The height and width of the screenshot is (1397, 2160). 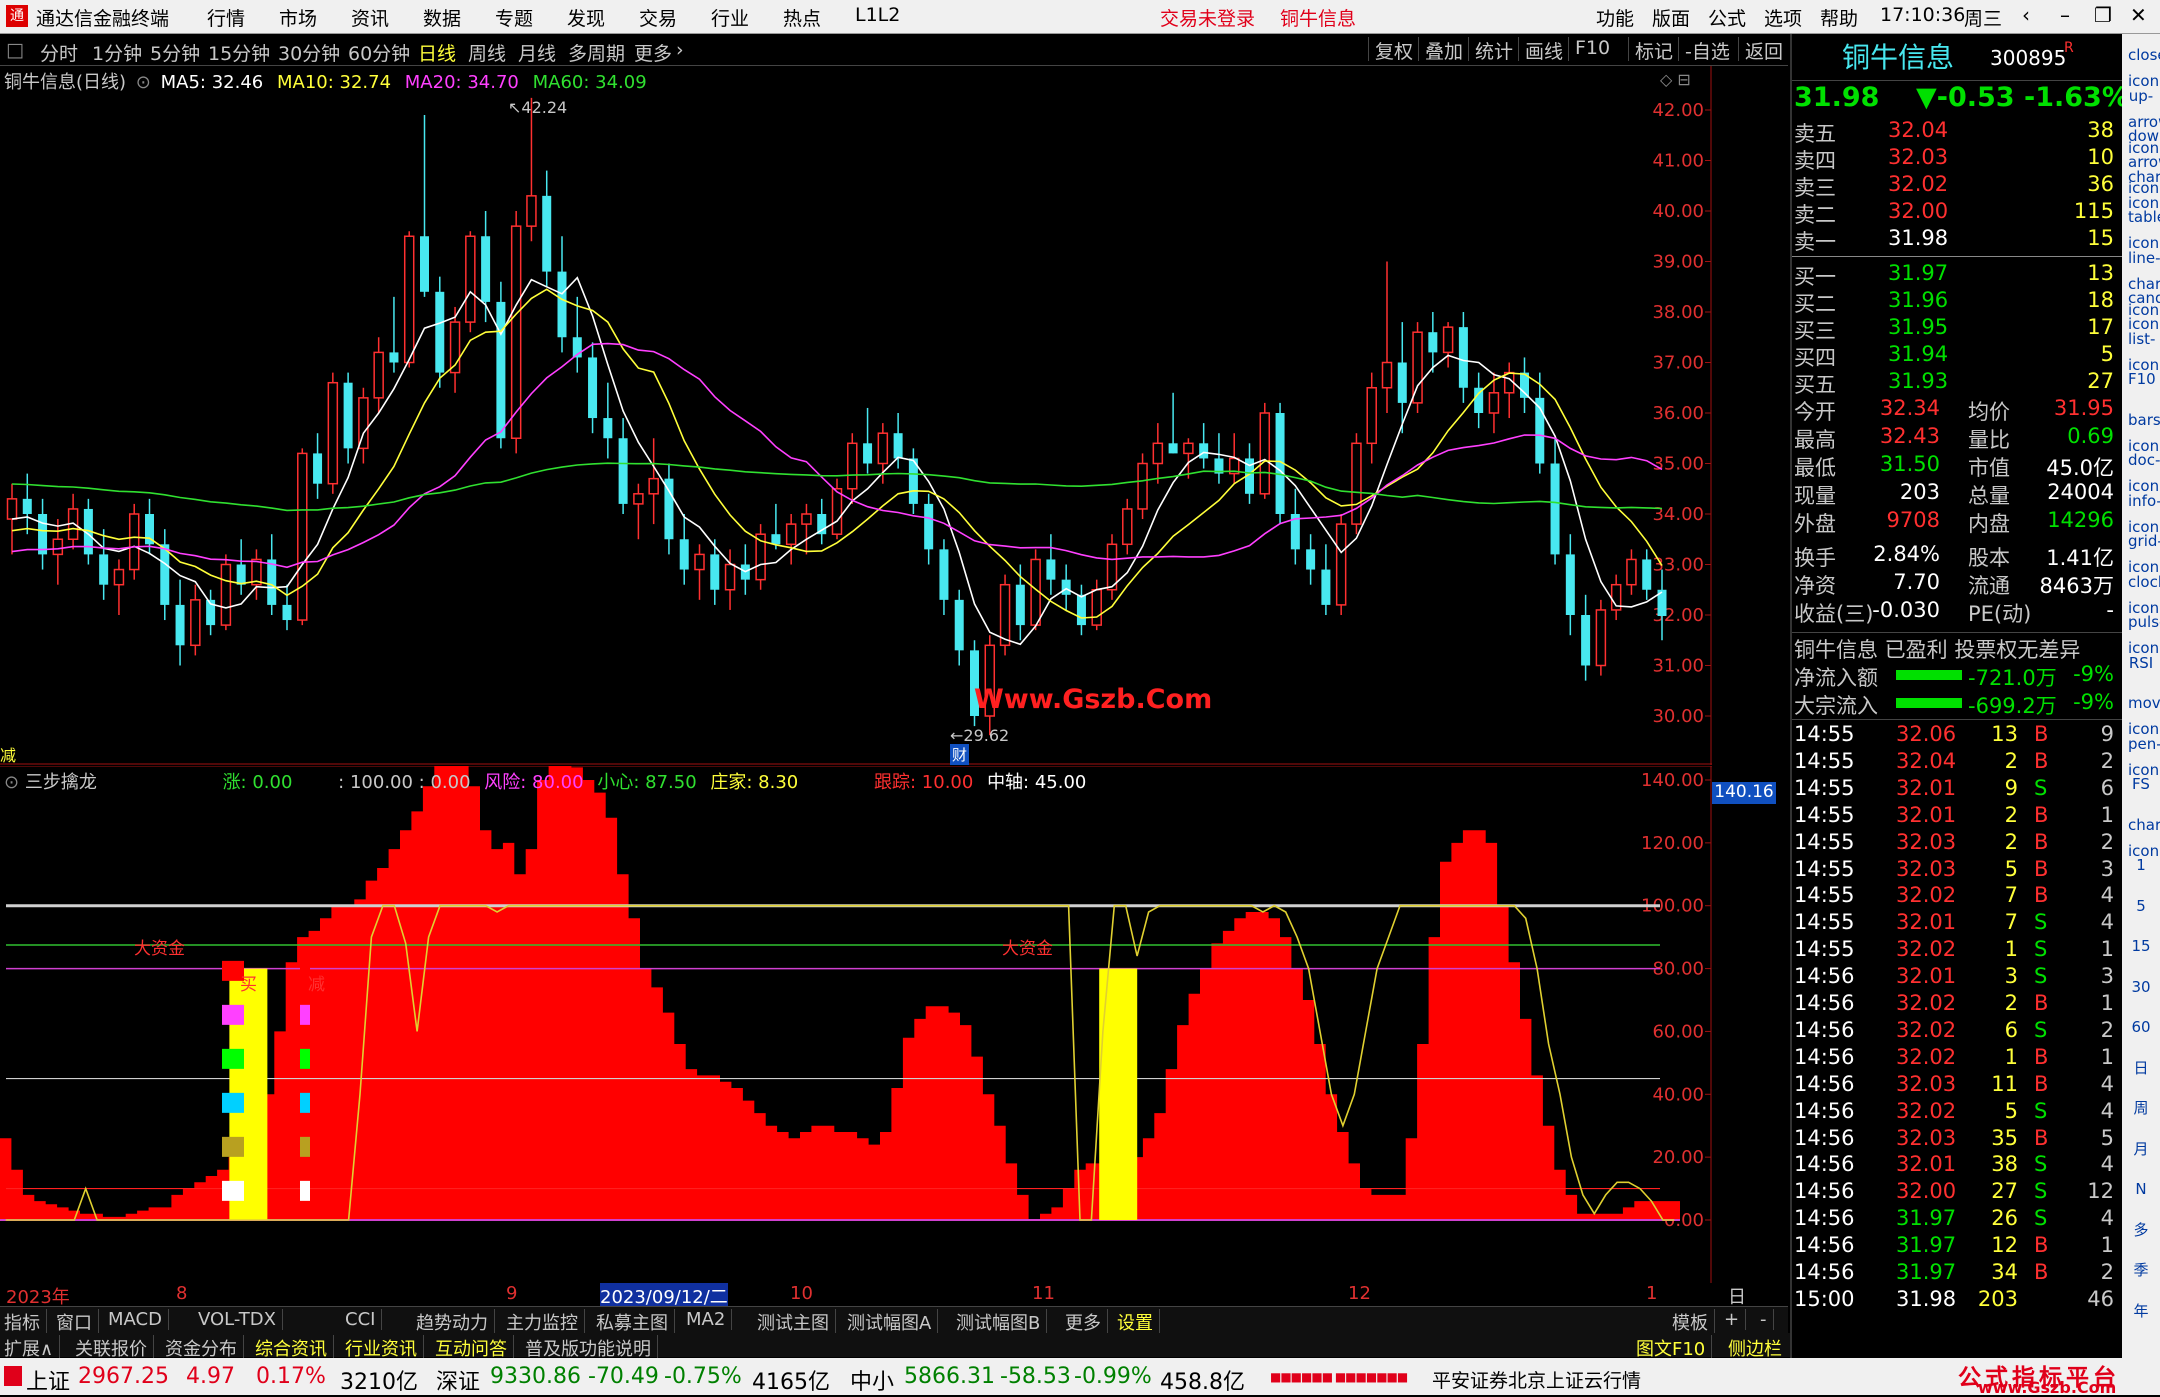 I want to click on ask-row: 卖三 32.02 36, so click(x=1955, y=186).